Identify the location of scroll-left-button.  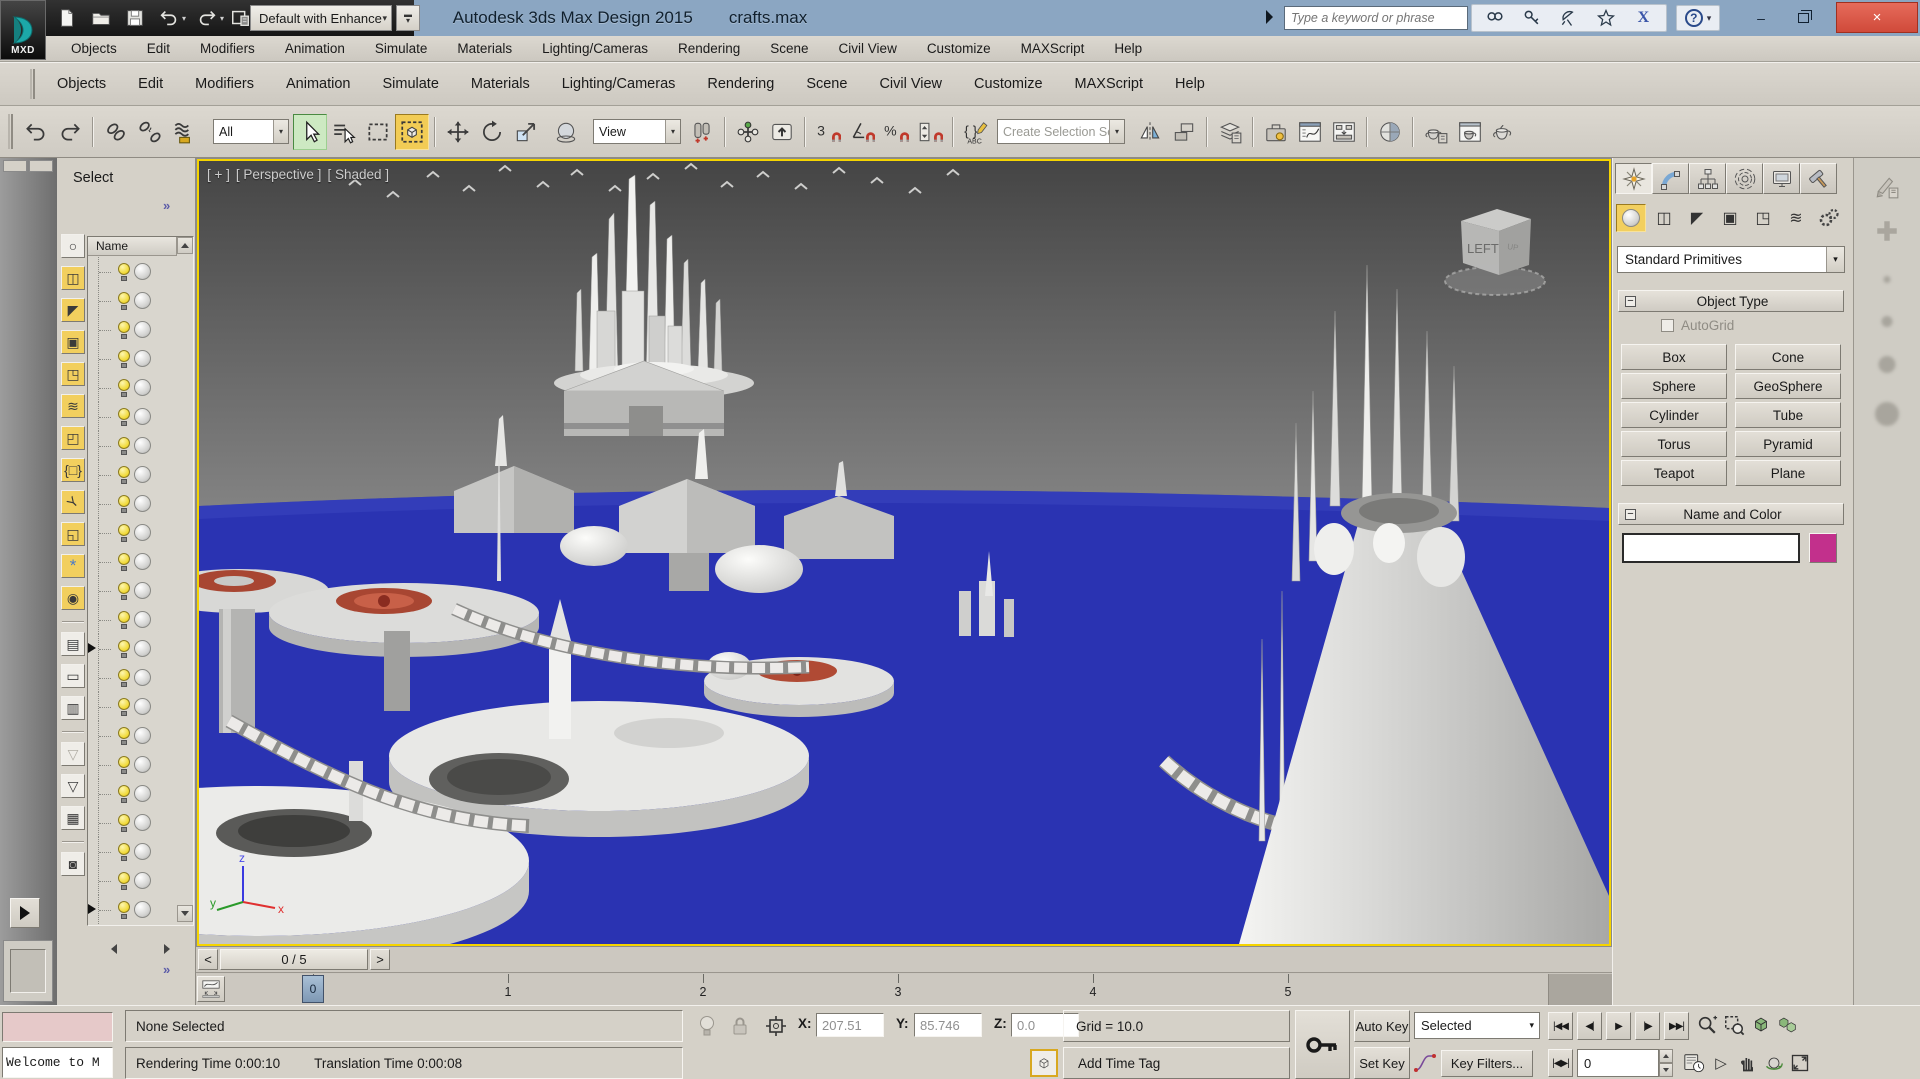
(114, 949).